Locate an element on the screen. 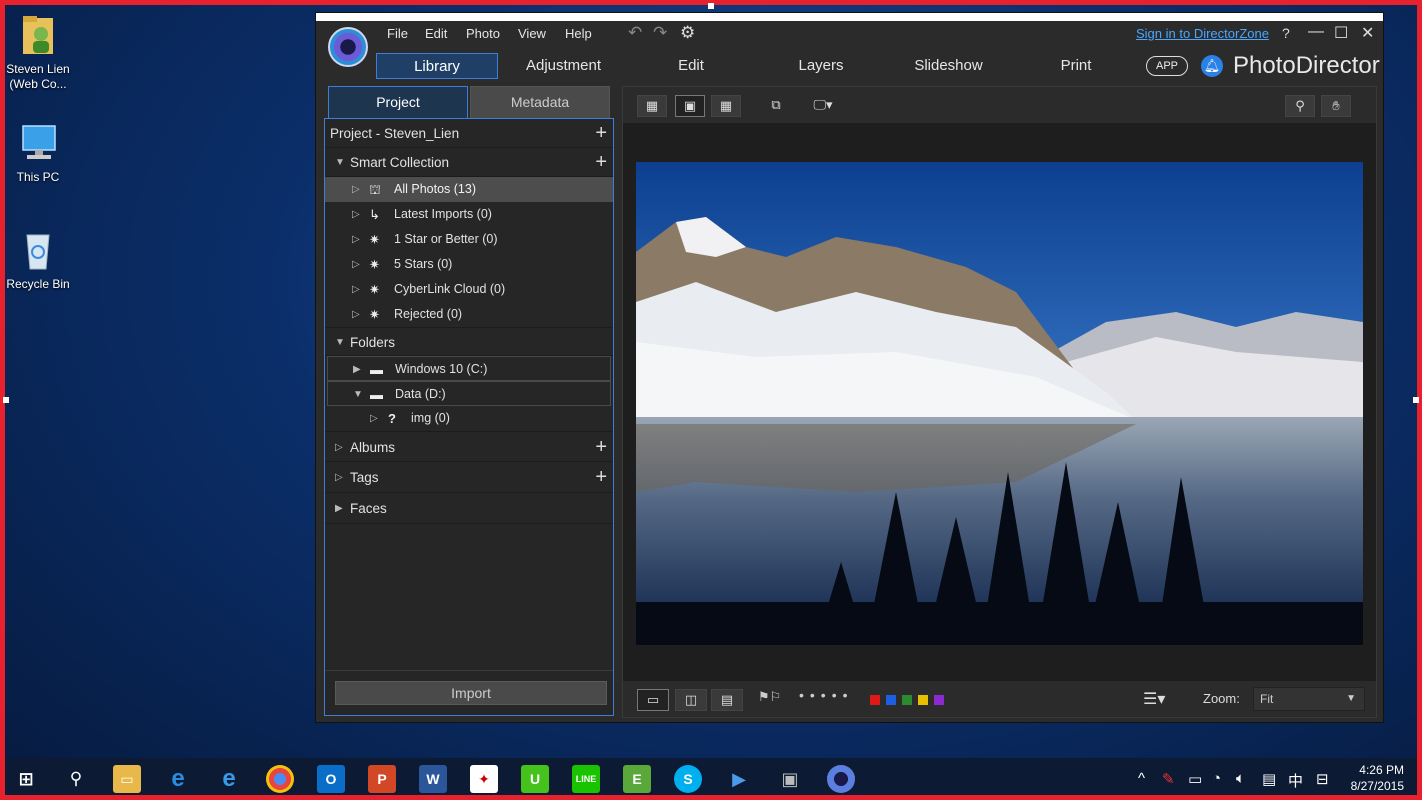 The image size is (1422, 800). sign-in-directorzone-link: Sign in to DirectorZone is located at coordinates (1202, 33).